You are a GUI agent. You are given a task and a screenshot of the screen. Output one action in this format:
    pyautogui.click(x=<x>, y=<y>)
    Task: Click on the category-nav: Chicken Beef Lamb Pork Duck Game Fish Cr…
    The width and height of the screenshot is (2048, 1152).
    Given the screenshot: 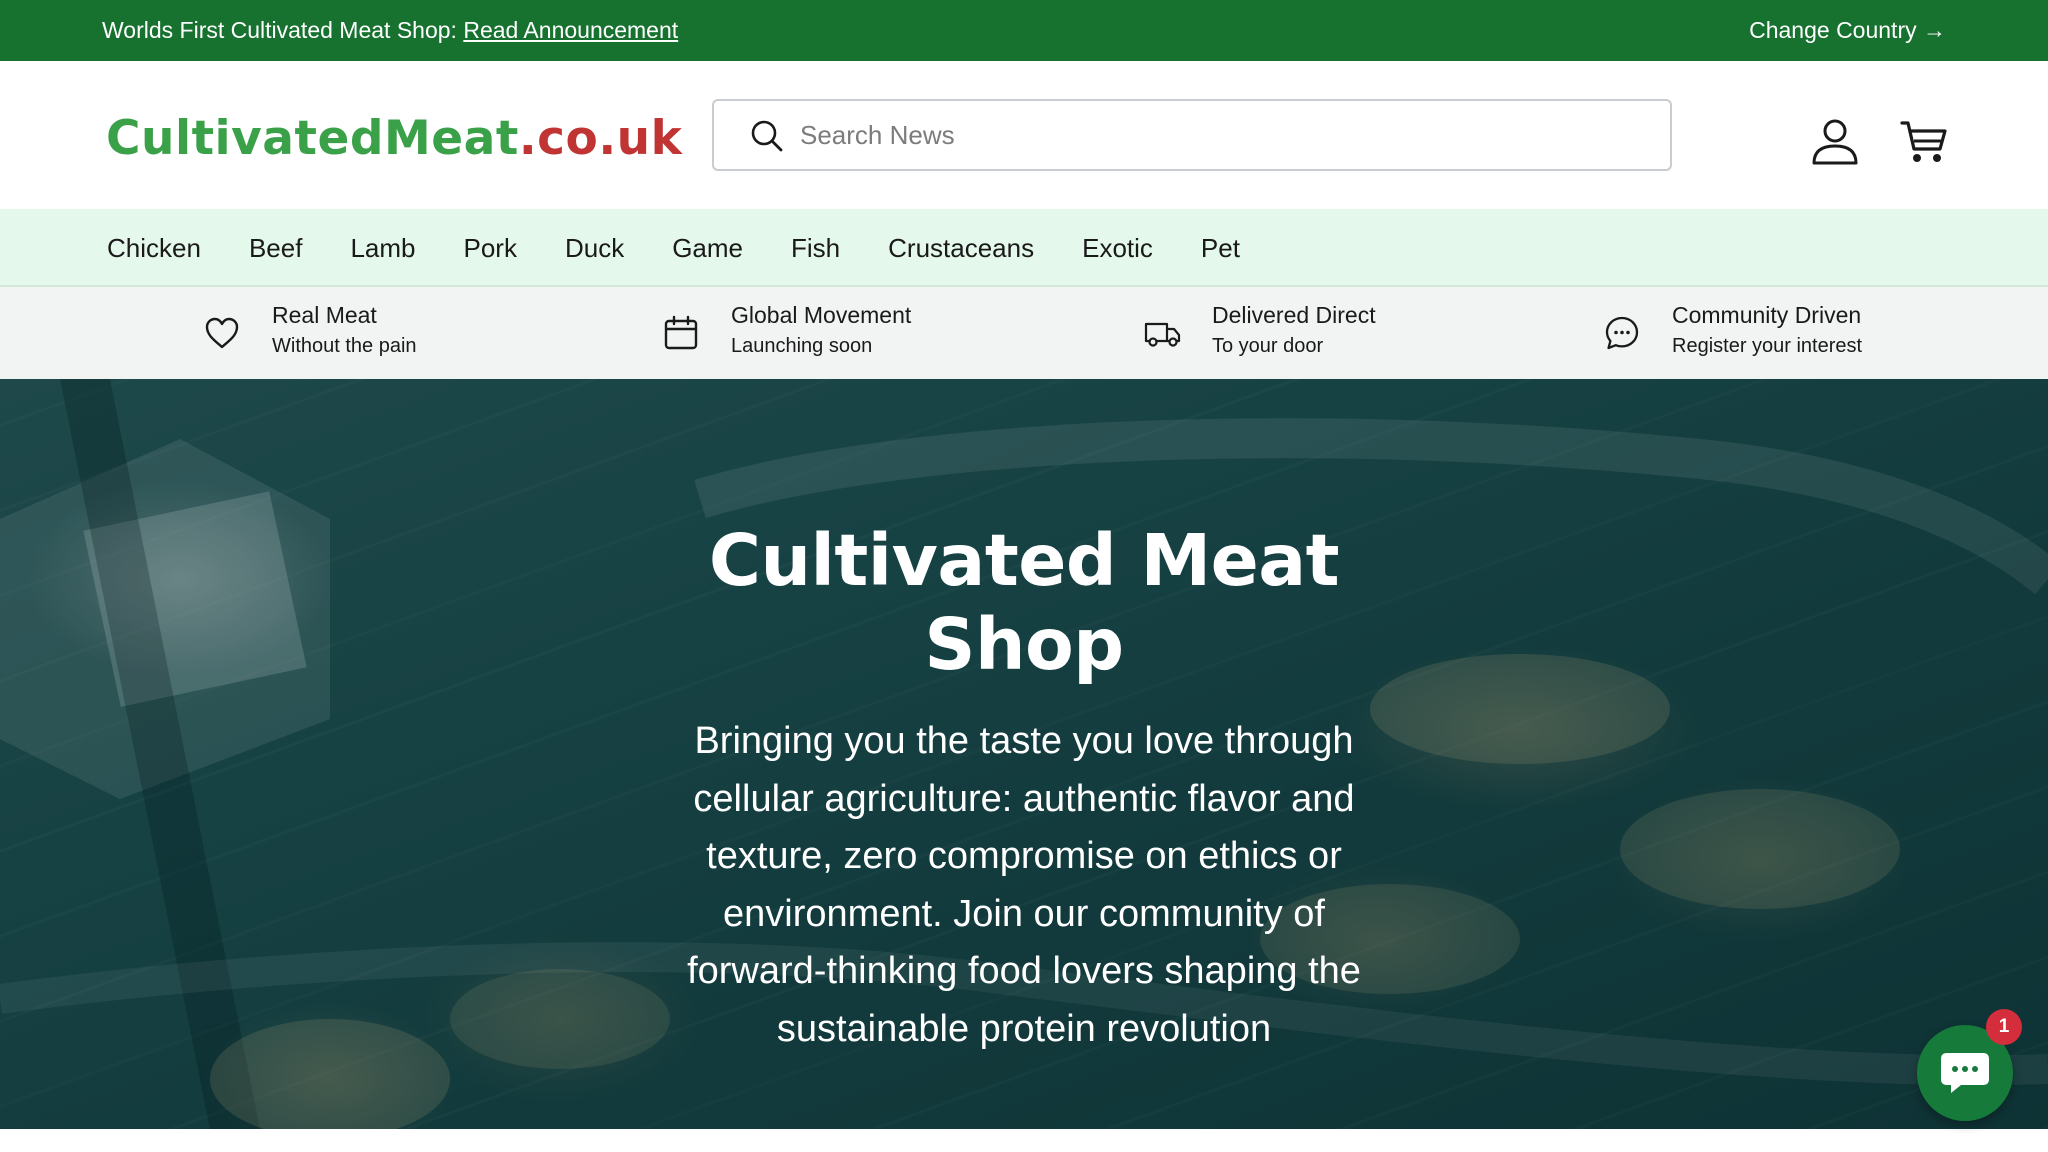 What is the action you would take?
    pyautogui.click(x=1024, y=248)
    